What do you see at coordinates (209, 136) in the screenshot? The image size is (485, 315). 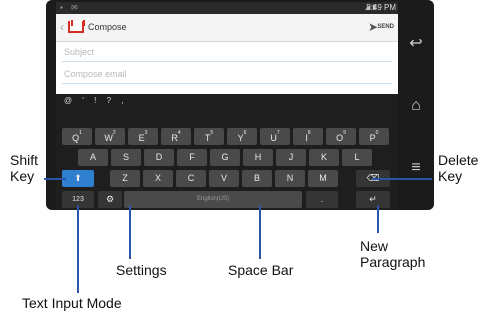 I see `key-t: T5` at bounding box center [209, 136].